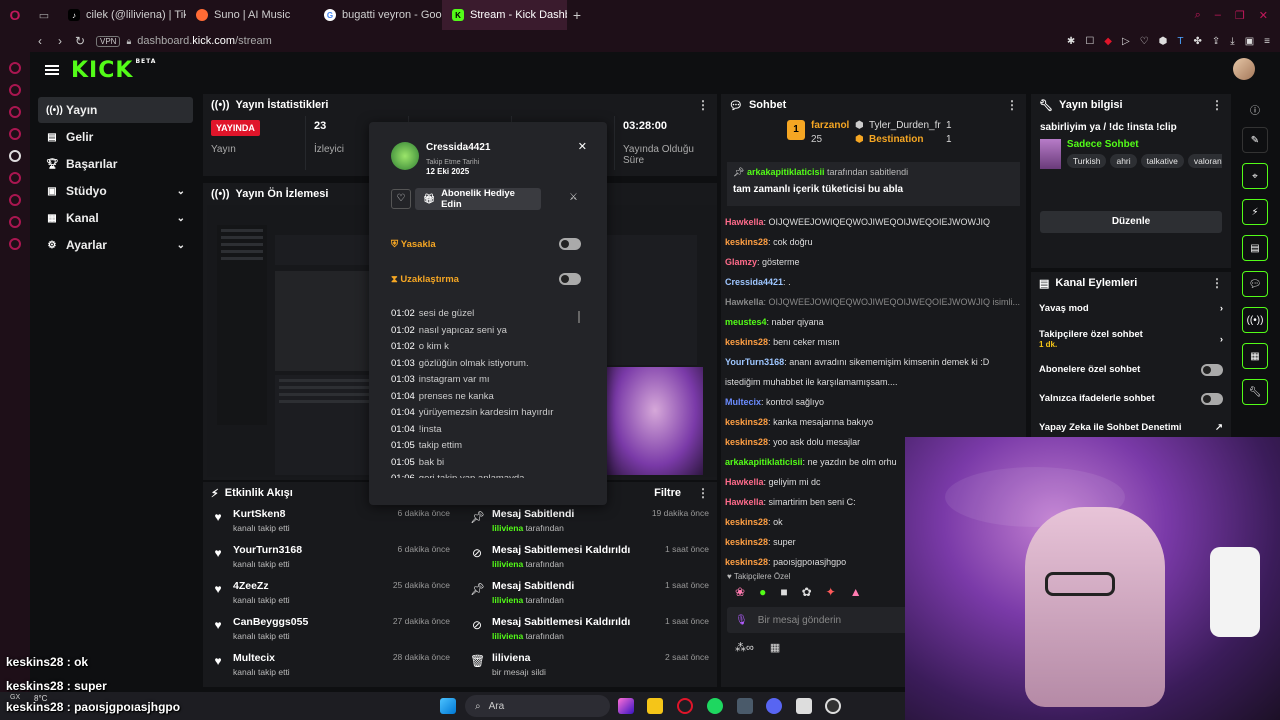 The width and height of the screenshot is (1280, 720). I want to click on edit-icon: ✎, so click(1255, 140).